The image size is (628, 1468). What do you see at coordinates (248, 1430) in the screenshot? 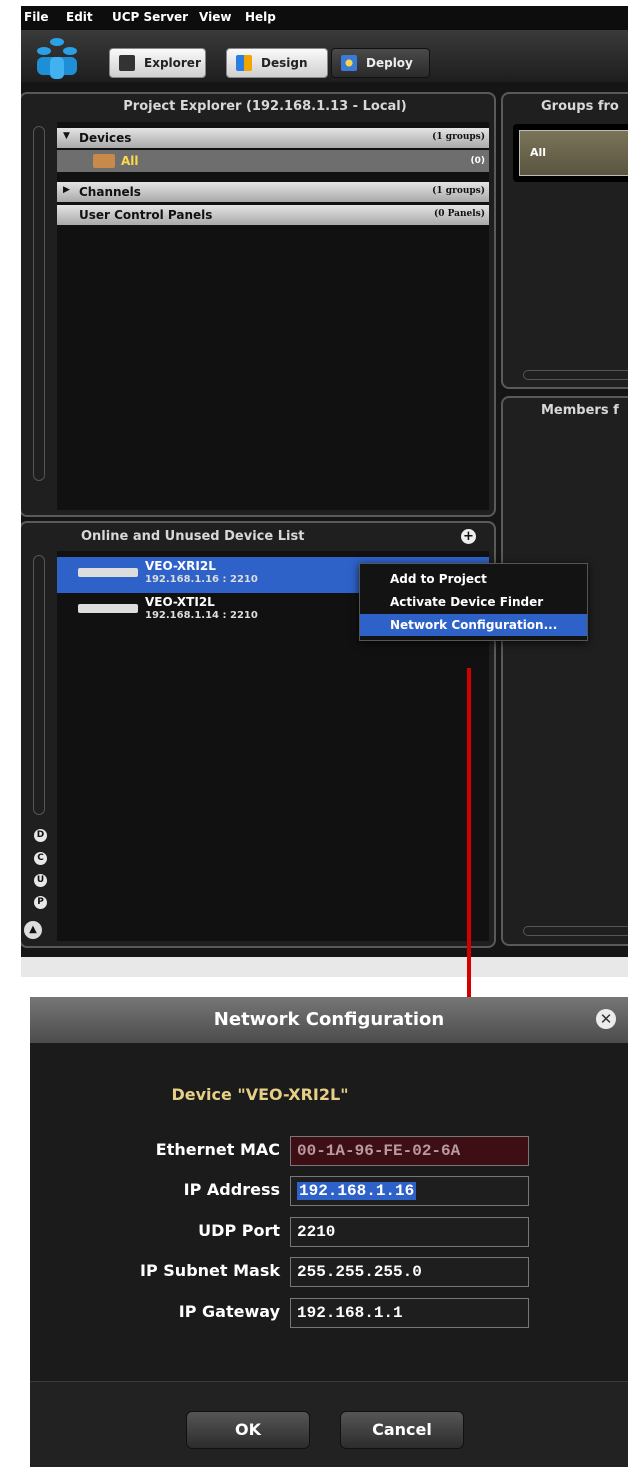
I see `ok-button: OK` at bounding box center [248, 1430].